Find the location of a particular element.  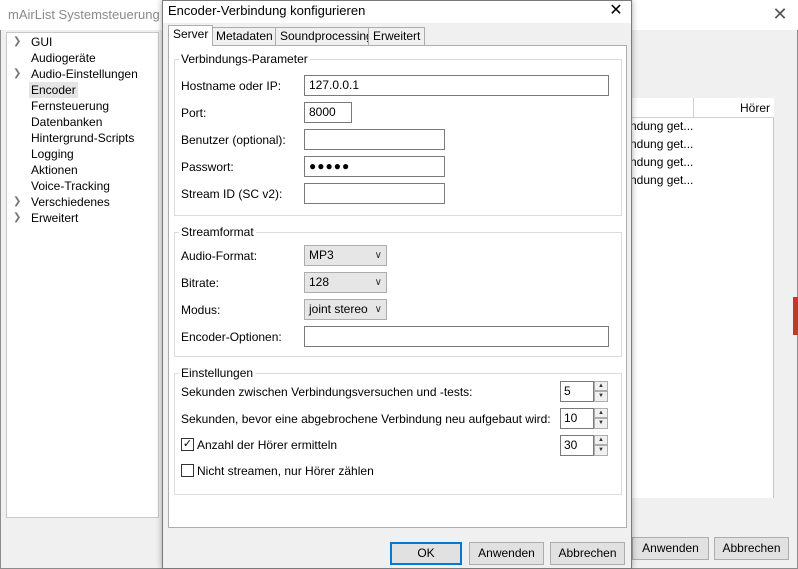

streamid-input is located at coordinates (374, 193).